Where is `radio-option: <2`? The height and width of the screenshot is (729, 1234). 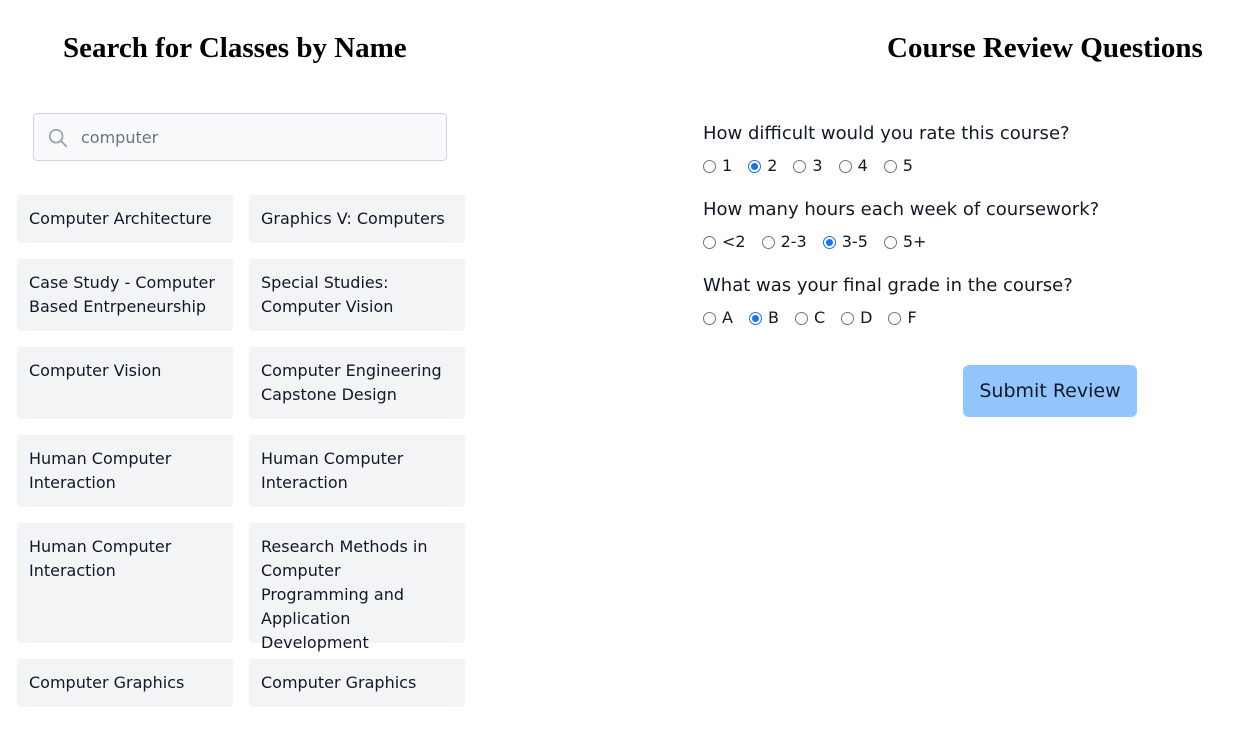 radio-option: <2 is located at coordinates (724, 242).